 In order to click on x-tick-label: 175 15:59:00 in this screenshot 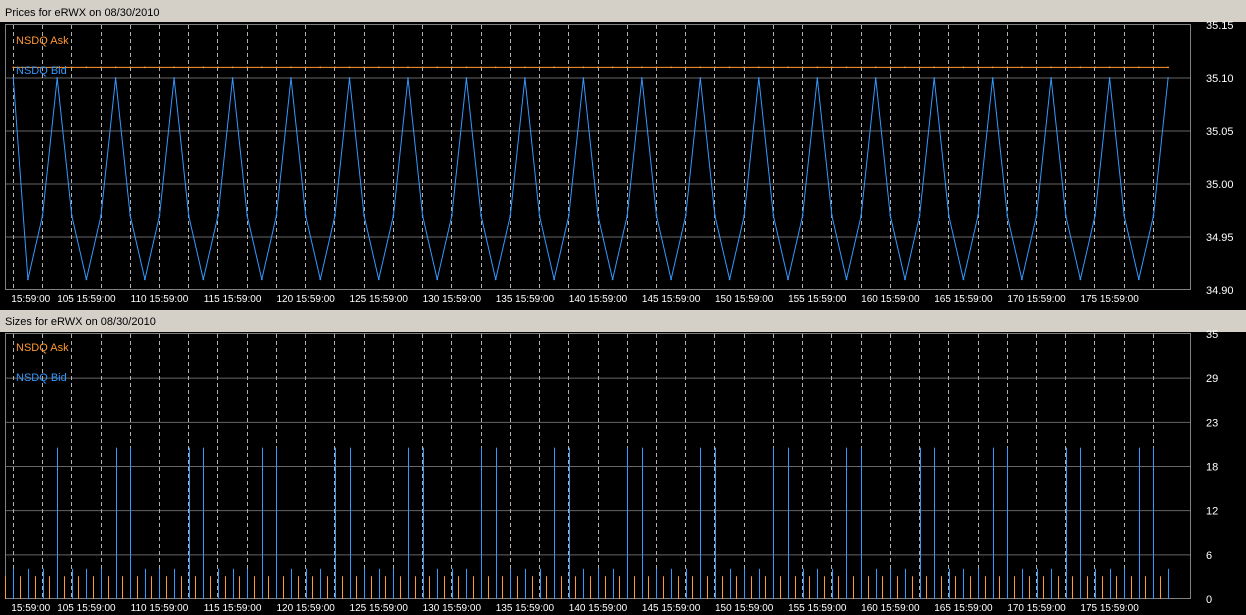, I will do `click(1109, 299)`.